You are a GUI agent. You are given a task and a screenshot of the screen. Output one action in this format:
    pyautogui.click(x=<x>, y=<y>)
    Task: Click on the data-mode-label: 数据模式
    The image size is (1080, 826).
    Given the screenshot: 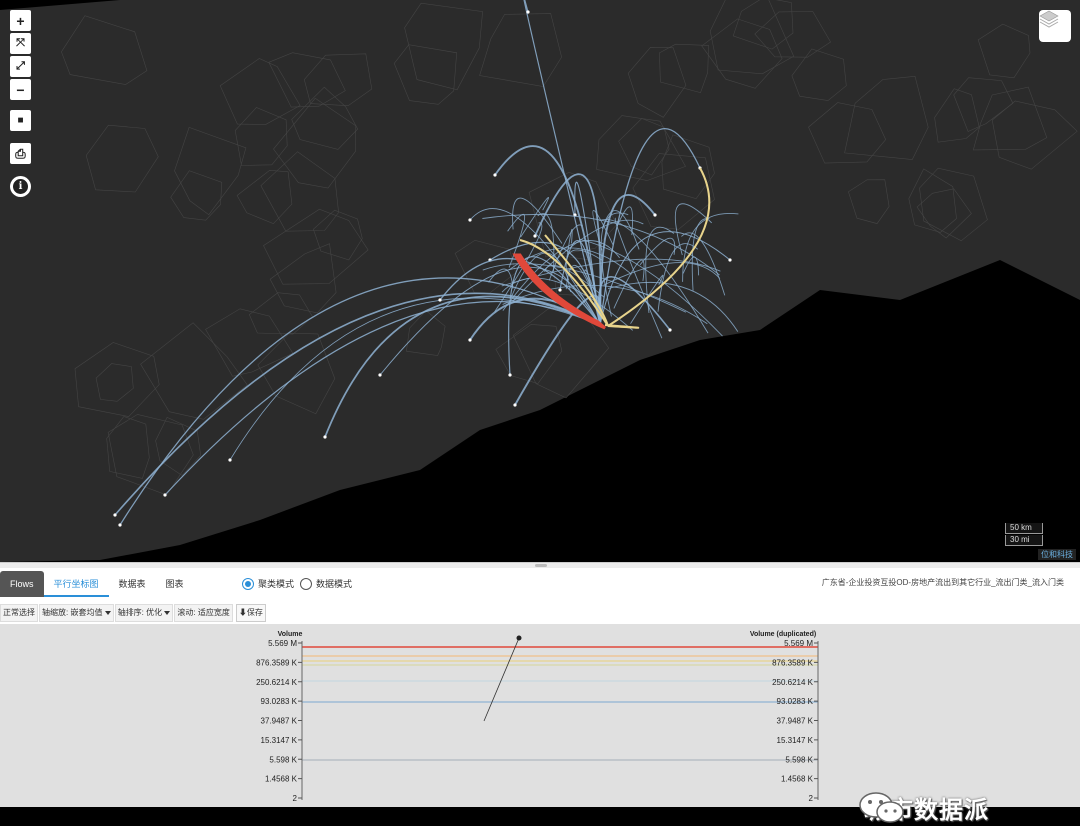 What is the action you would take?
    pyautogui.click(x=334, y=583)
    